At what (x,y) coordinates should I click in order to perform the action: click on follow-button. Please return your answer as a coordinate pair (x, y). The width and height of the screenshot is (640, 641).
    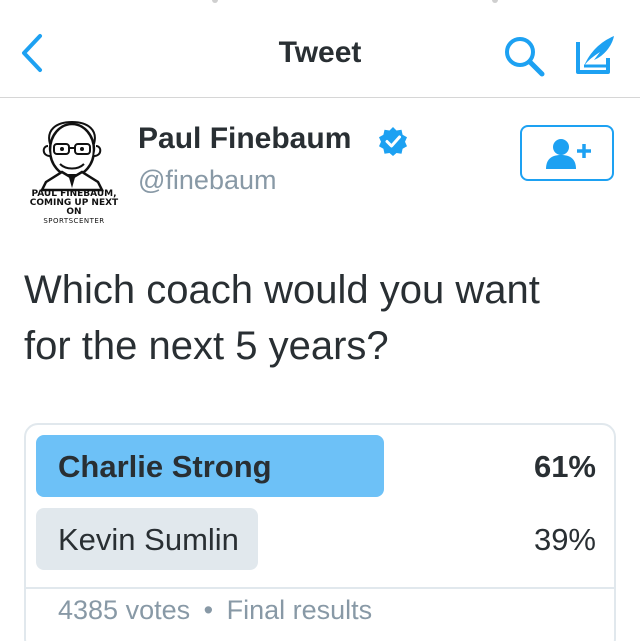
    Looking at the image, I should click on (567, 153).